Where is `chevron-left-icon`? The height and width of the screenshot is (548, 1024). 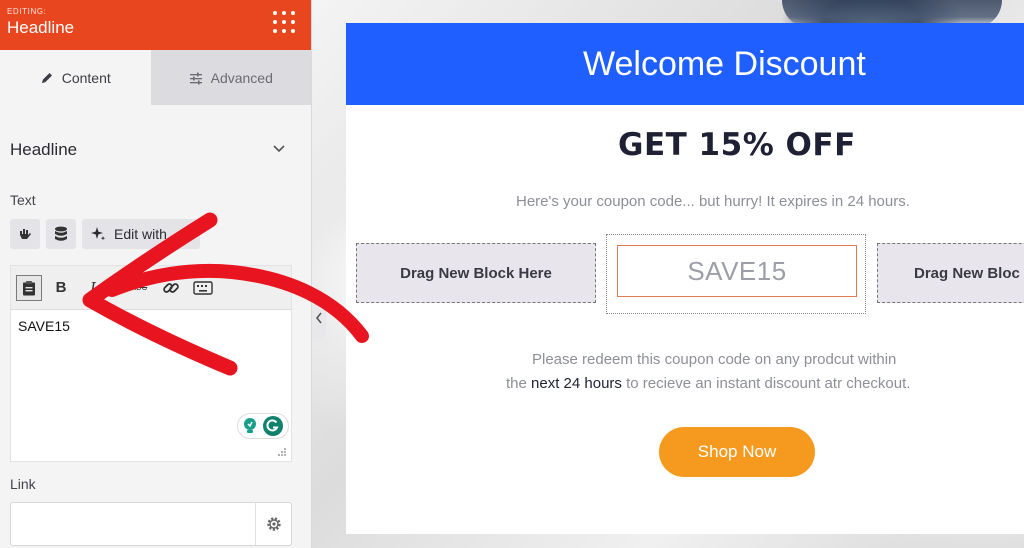
chevron-left-icon is located at coordinates (318, 318).